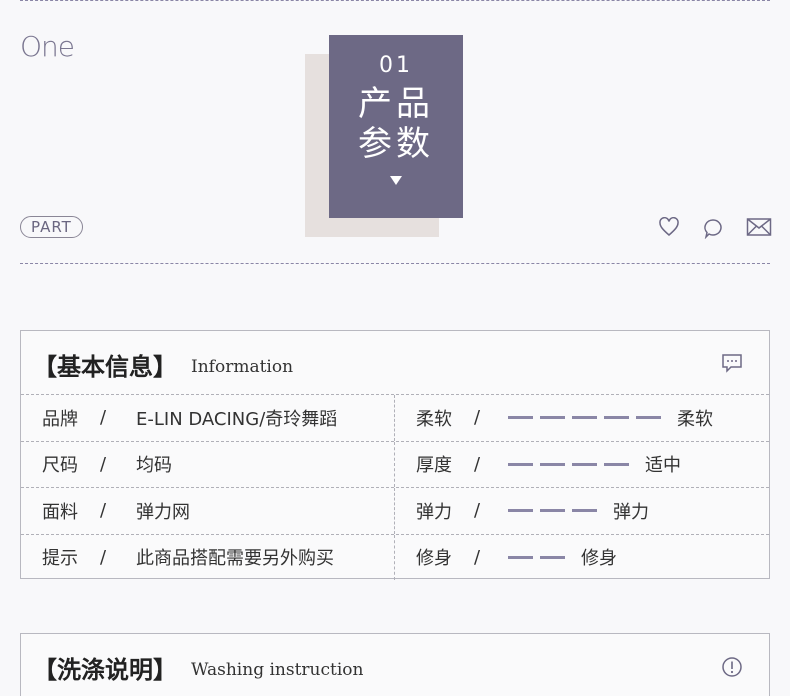  I want to click on row-attr-label: 修身, so click(434, 559).